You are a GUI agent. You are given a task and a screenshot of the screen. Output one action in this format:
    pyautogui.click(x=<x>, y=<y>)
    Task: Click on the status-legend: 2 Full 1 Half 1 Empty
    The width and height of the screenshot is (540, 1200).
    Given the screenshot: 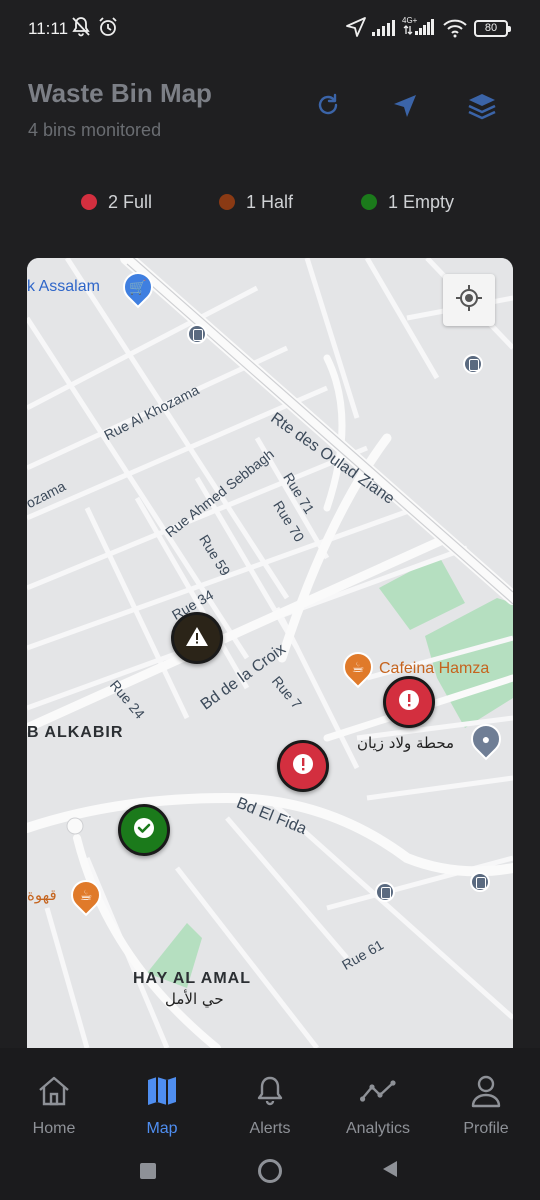 What is the action you would take?
    pyautogui.click(x=270, y=202)
    